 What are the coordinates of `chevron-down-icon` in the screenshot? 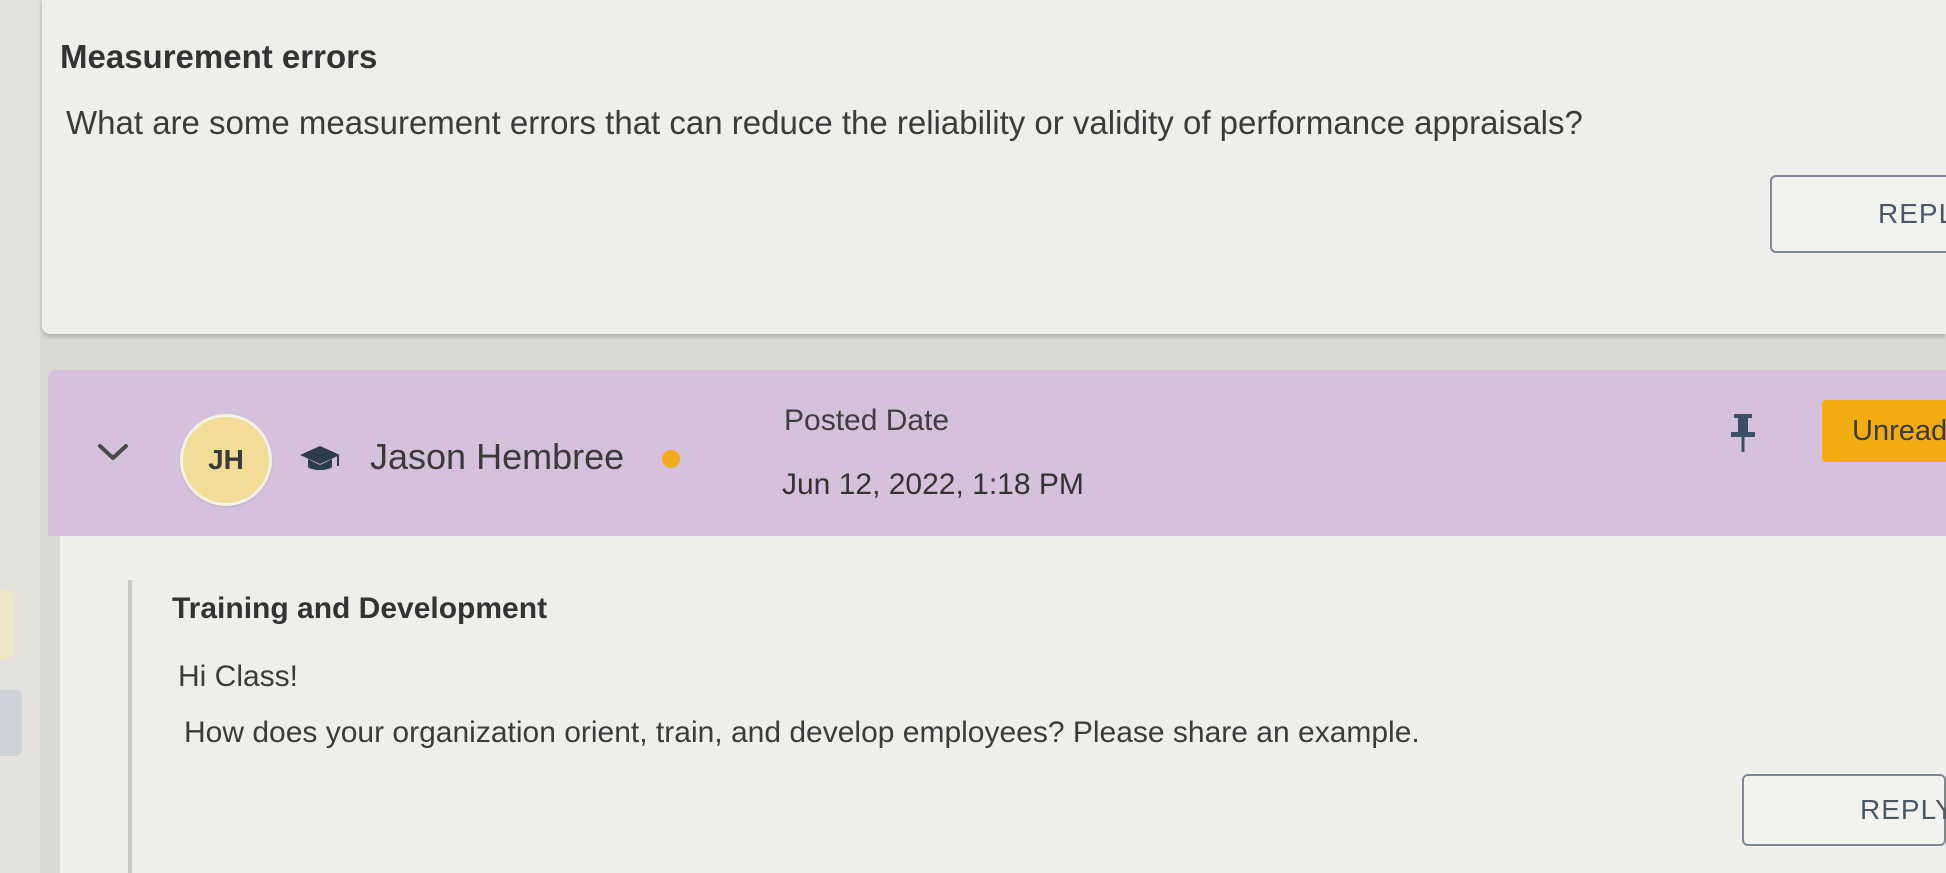 It's located at (113, 452).